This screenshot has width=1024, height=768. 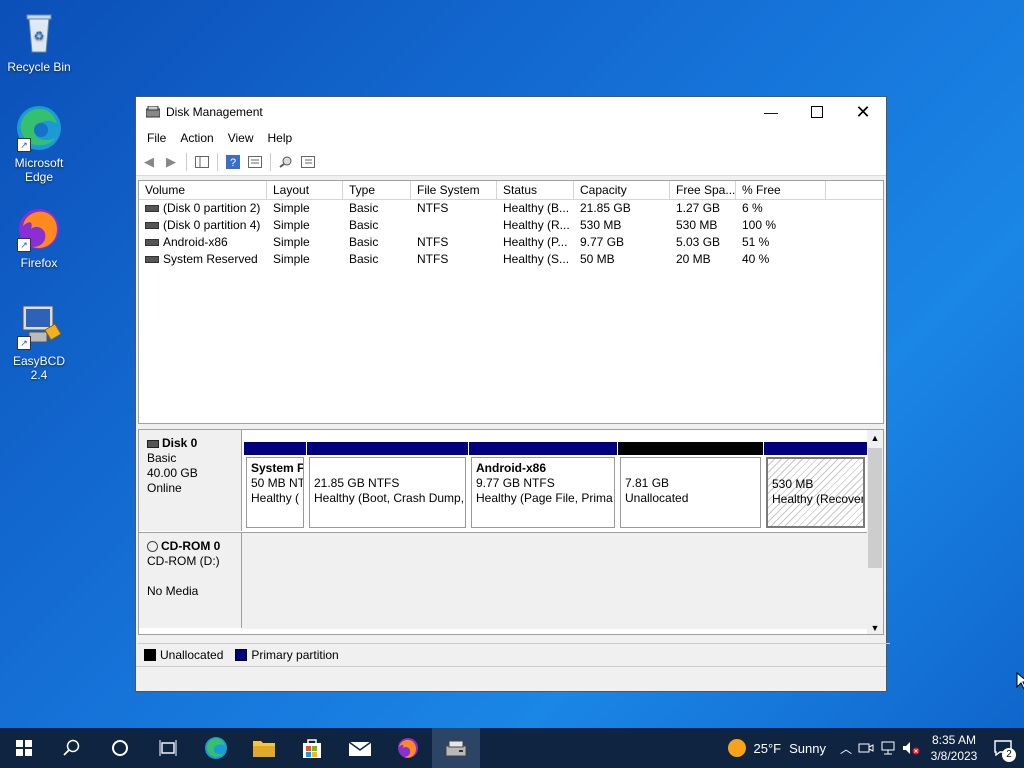 What do you see at coordinates (72, 748) in the screenshot?
I see `search-button` at bounding box center [72, 748].